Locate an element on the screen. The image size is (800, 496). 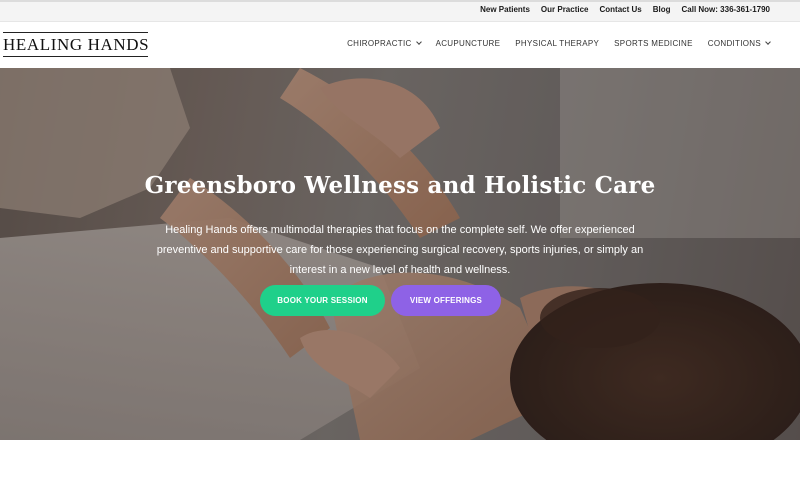
nav-item-sports-medicine: SPORTS MEDICINE is located at coordinates (653, 43).